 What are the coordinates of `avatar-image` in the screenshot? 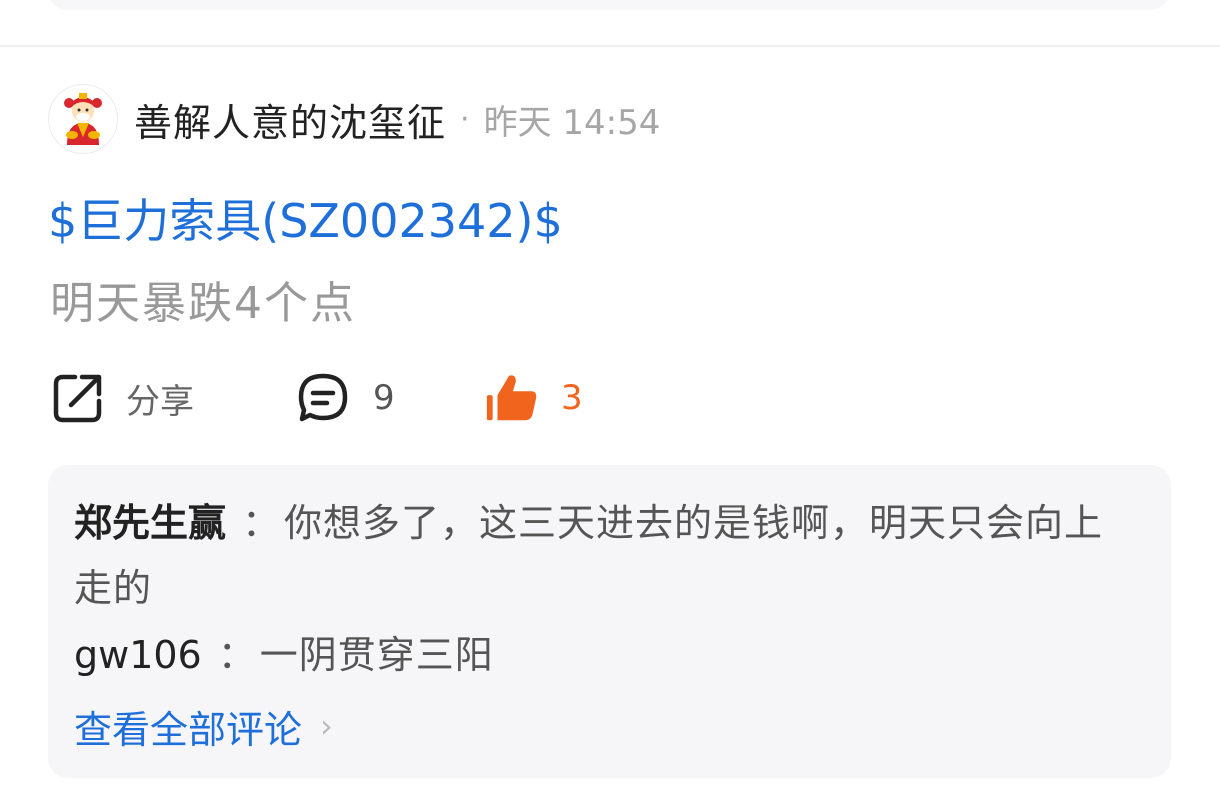 It's located at (83, 119).